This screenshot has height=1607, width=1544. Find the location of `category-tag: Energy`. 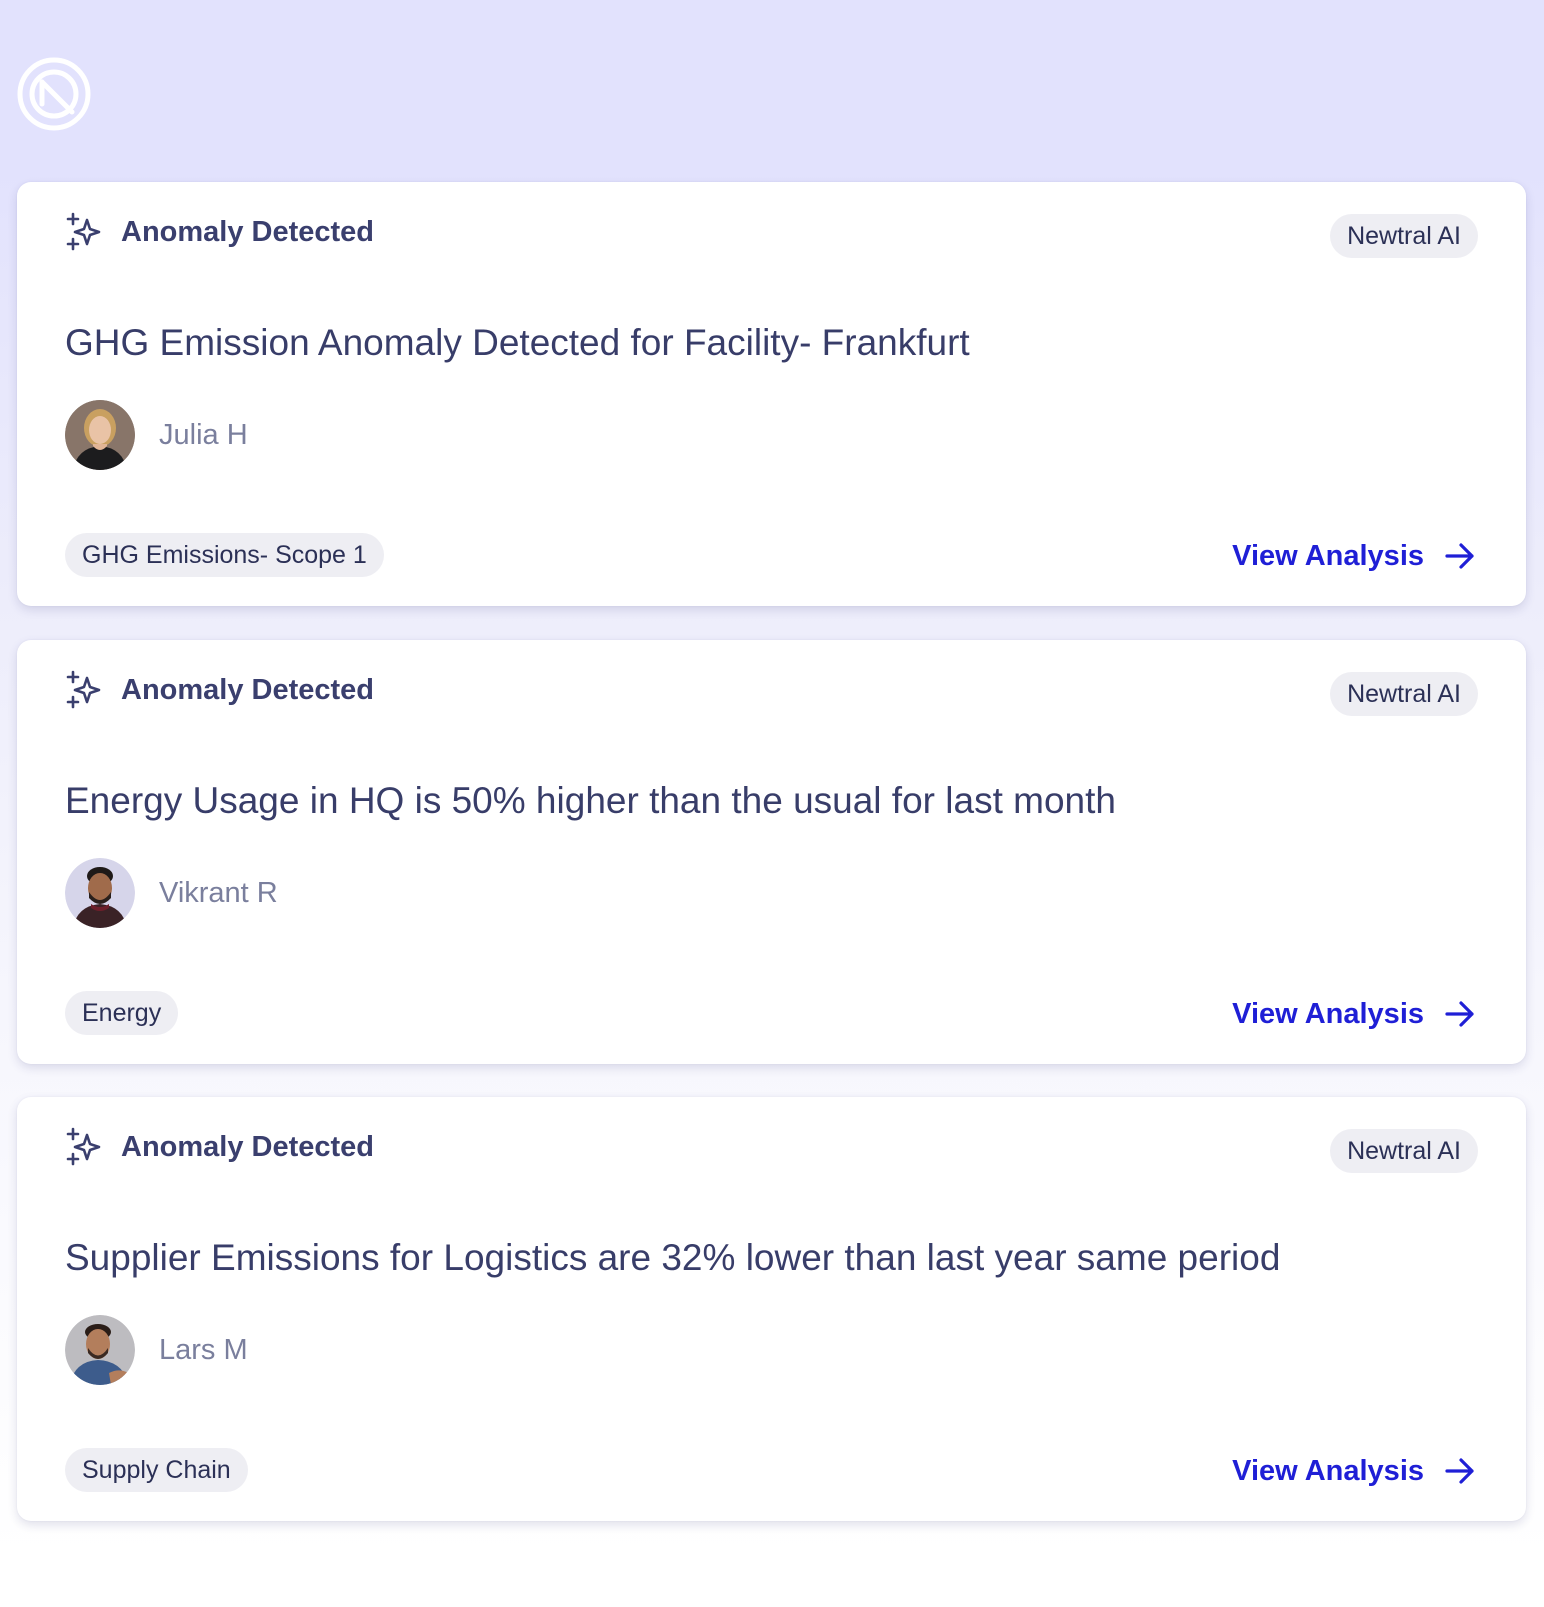

category-tag: Energy is located at coordinates (122, 1013).